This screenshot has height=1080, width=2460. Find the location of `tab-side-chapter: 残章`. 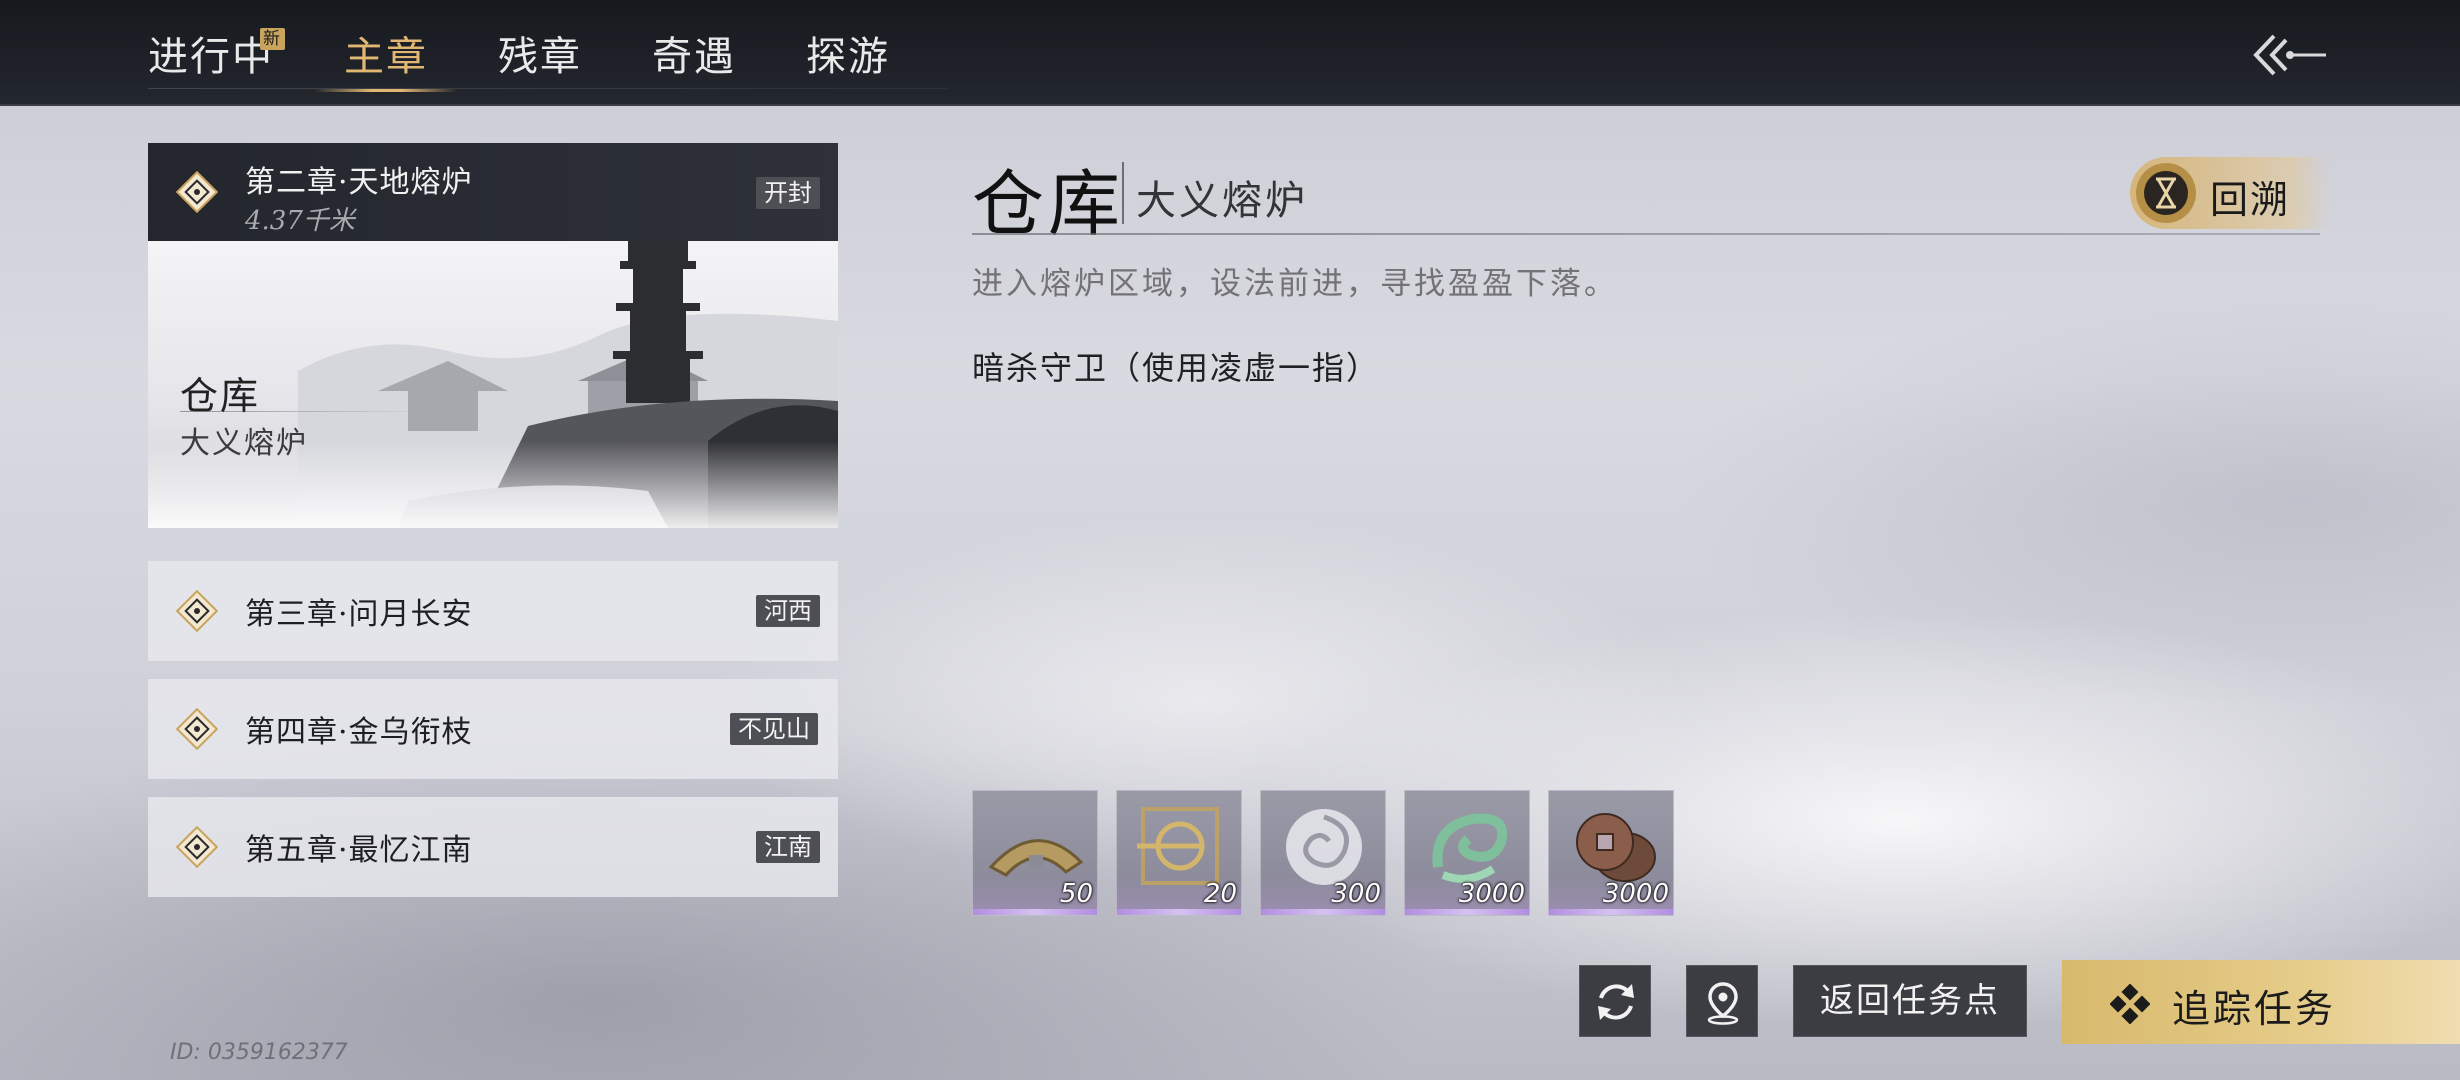

tab-side-chapter: 残章 is located at coordinates (540, 53).